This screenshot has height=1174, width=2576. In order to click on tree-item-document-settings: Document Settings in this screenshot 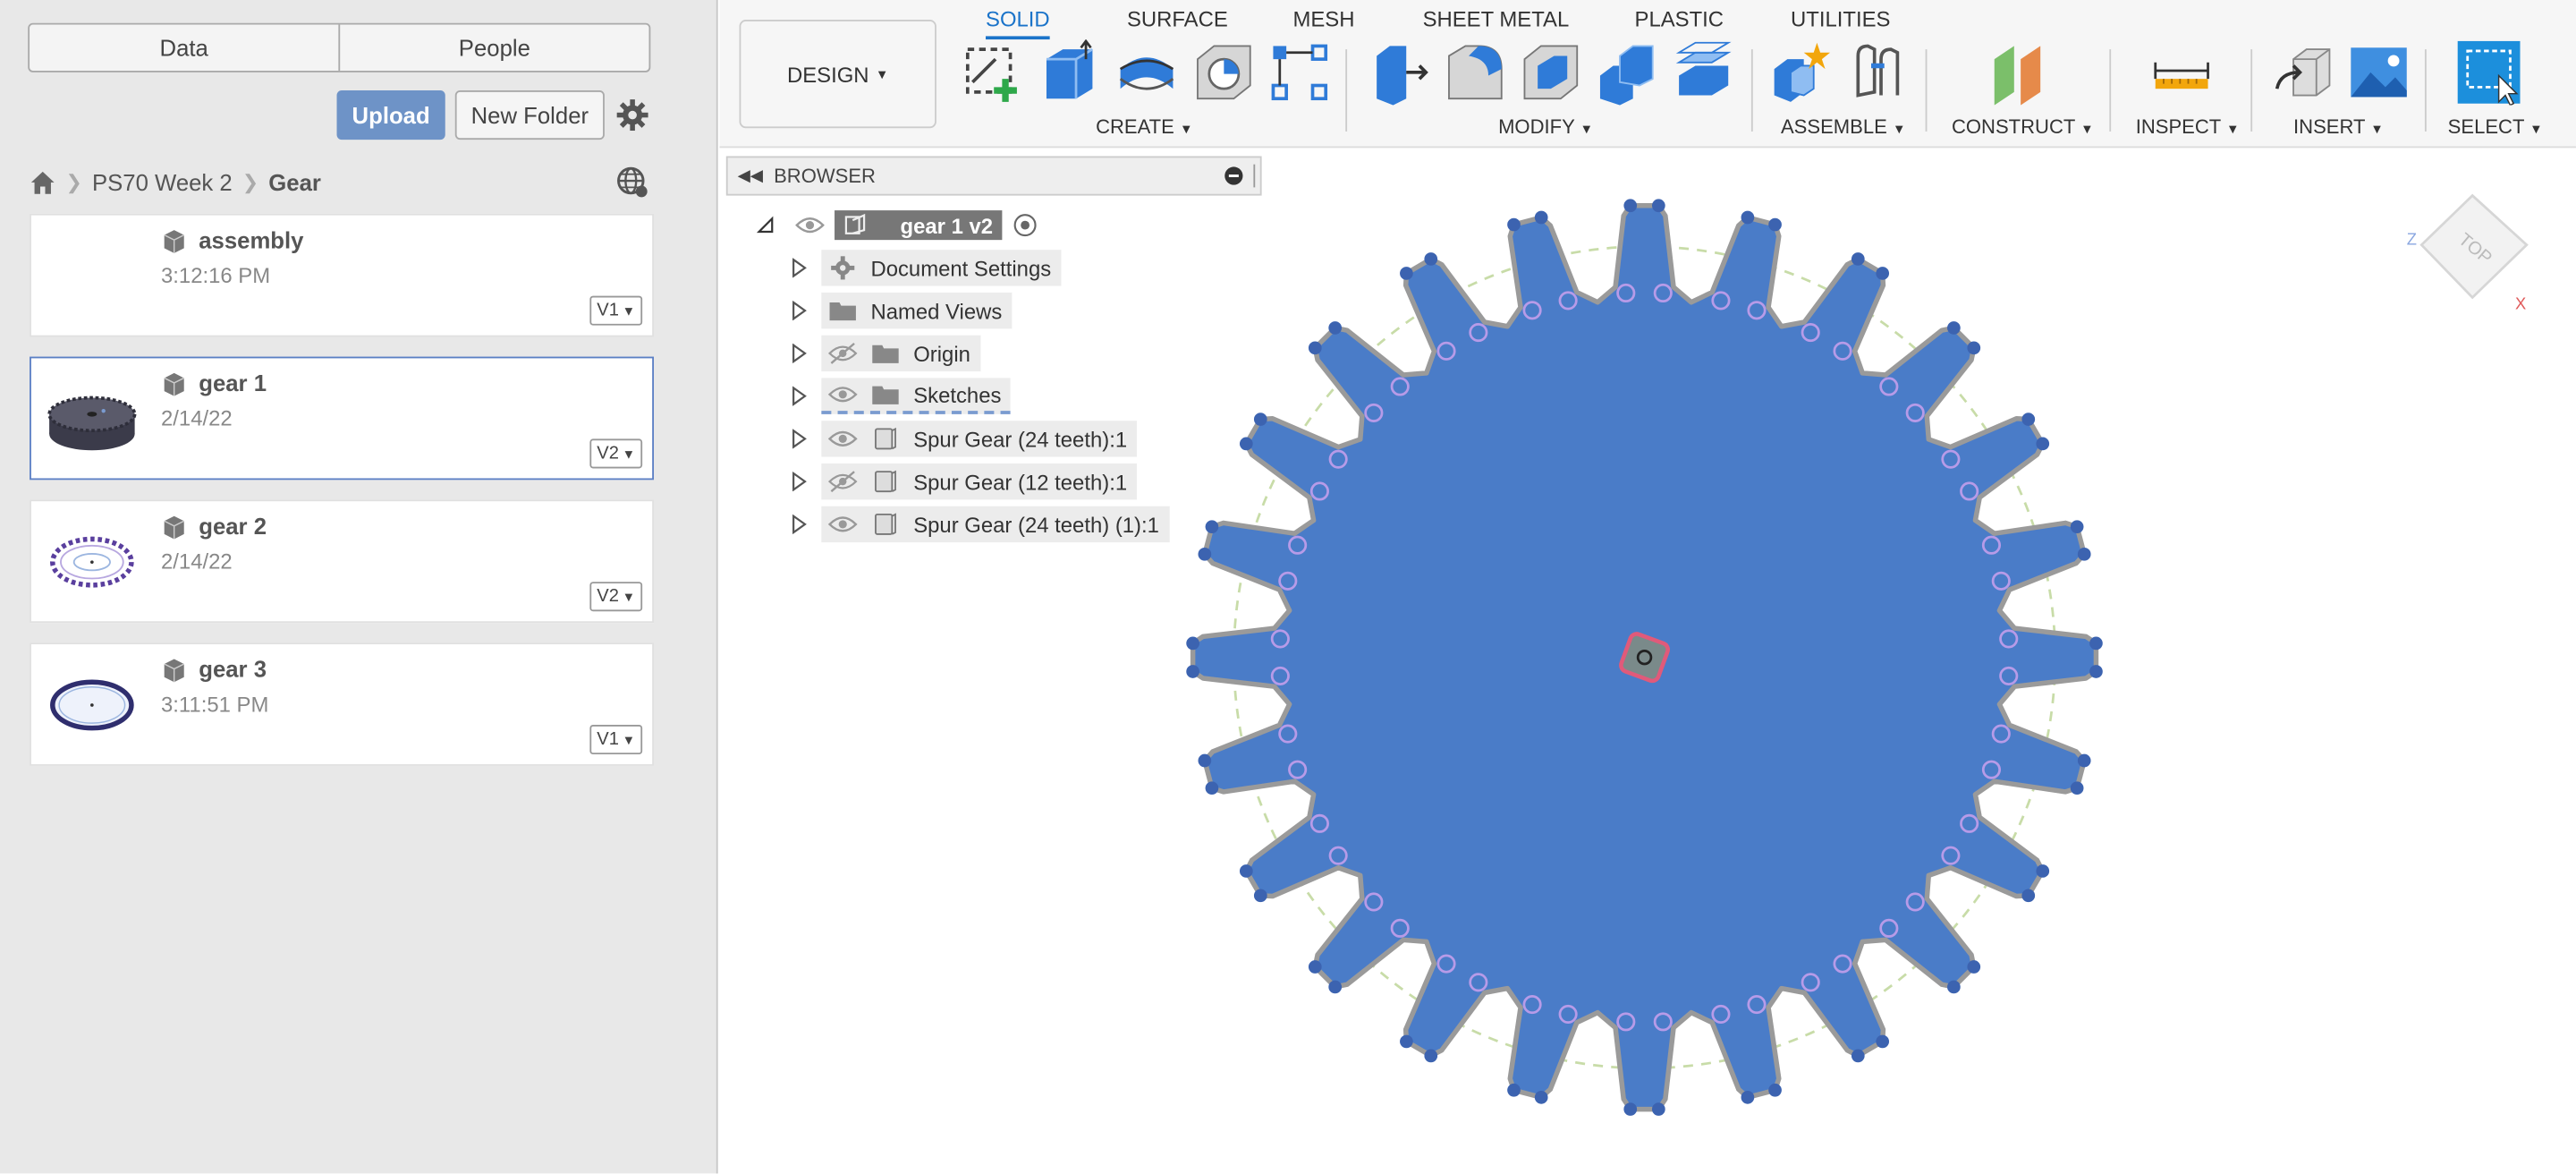, I will do `click(925, 268)`.